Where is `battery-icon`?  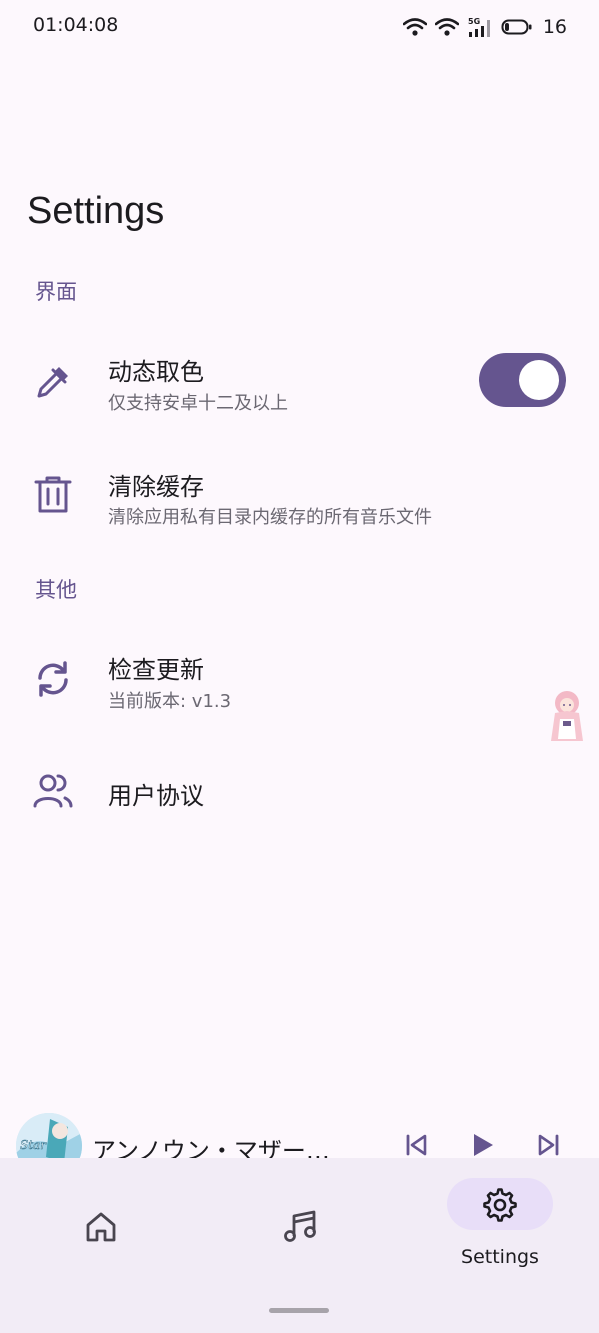
battery-icon is located at coordinates (516, 27).